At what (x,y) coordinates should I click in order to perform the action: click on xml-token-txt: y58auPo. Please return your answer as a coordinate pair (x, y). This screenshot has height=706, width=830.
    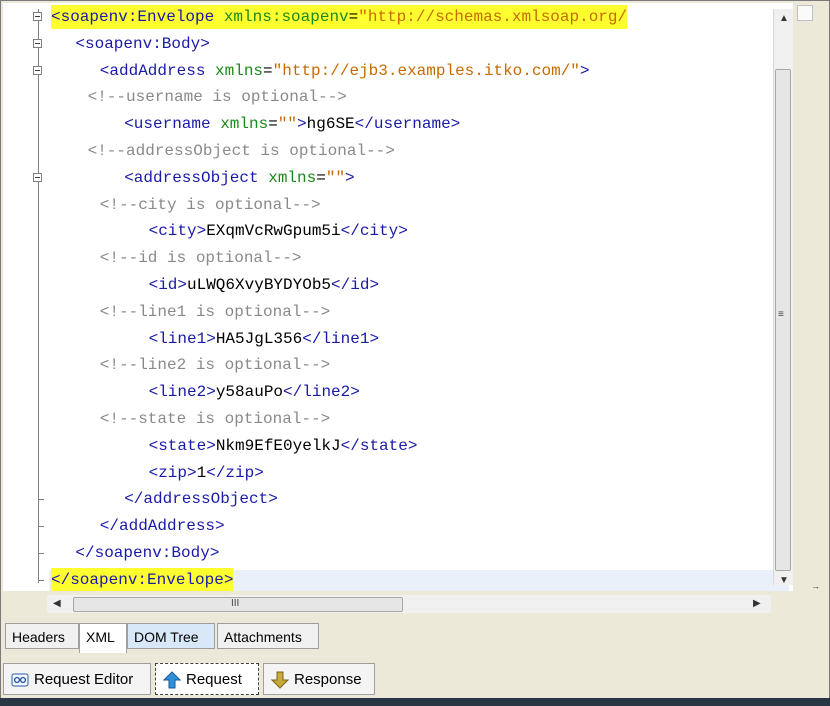
    Looking at the image, I should click on (249, 392).